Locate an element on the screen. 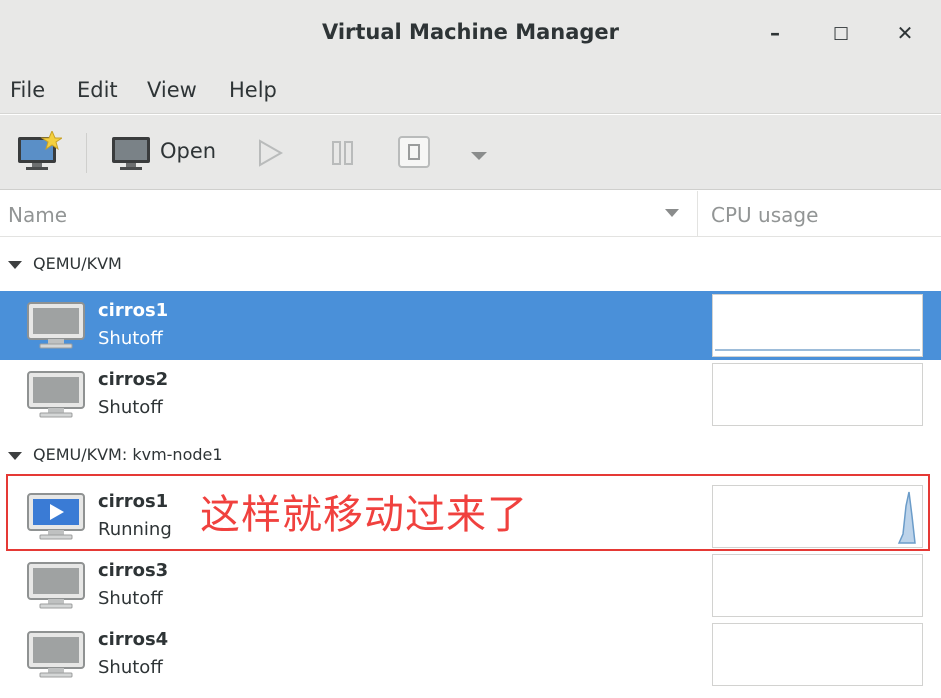 This screenshot has height=698, width=941. toolbar-separator is located at coordinates (86, 153).